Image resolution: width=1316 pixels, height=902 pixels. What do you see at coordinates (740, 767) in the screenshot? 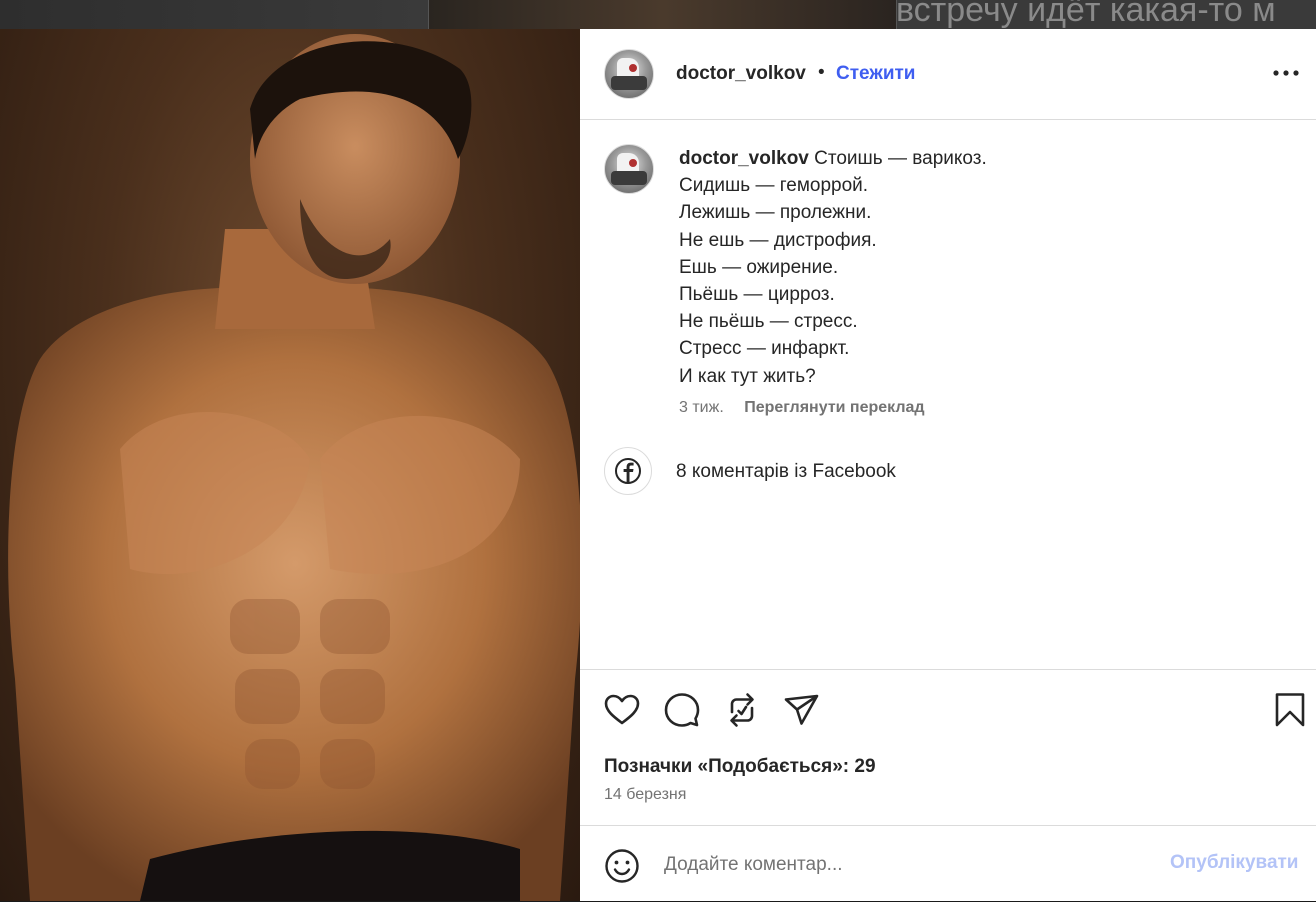
I see `likes-count: Позначки «Подобається»: 29` at bounding box center [740, 767].